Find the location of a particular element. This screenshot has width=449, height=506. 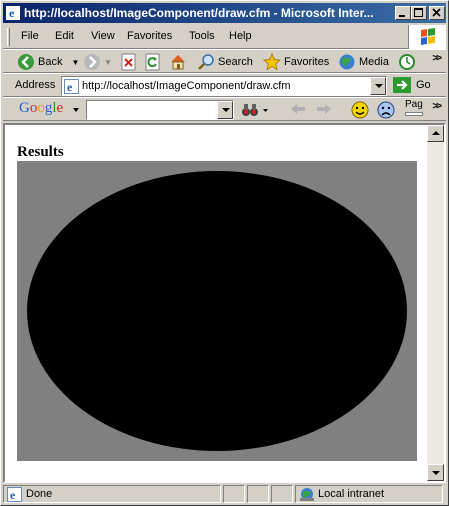

search-icon is located at coordinates (206, 62).